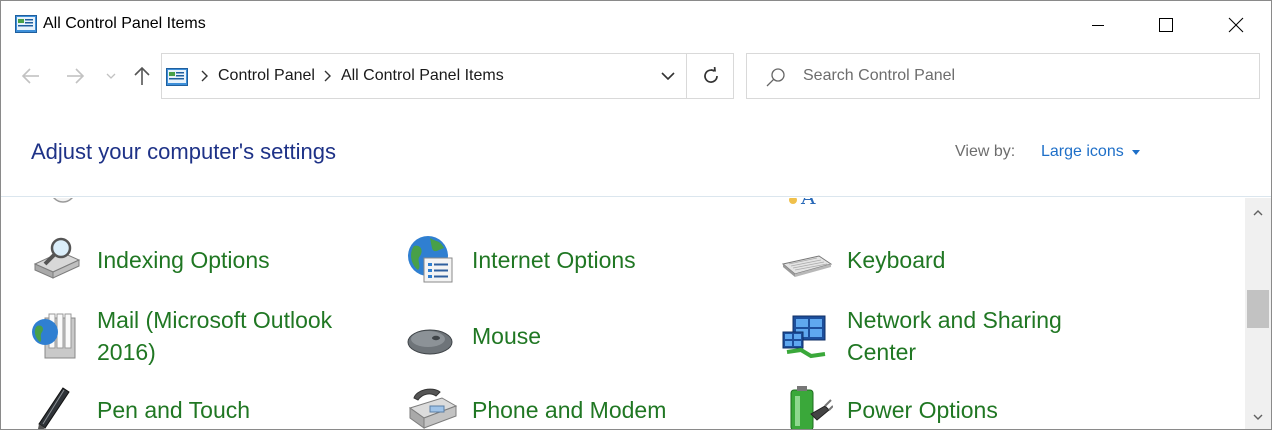 The width and height of the screenshot is (1272, 430). I want to click on forward-button, so click(75, 76).